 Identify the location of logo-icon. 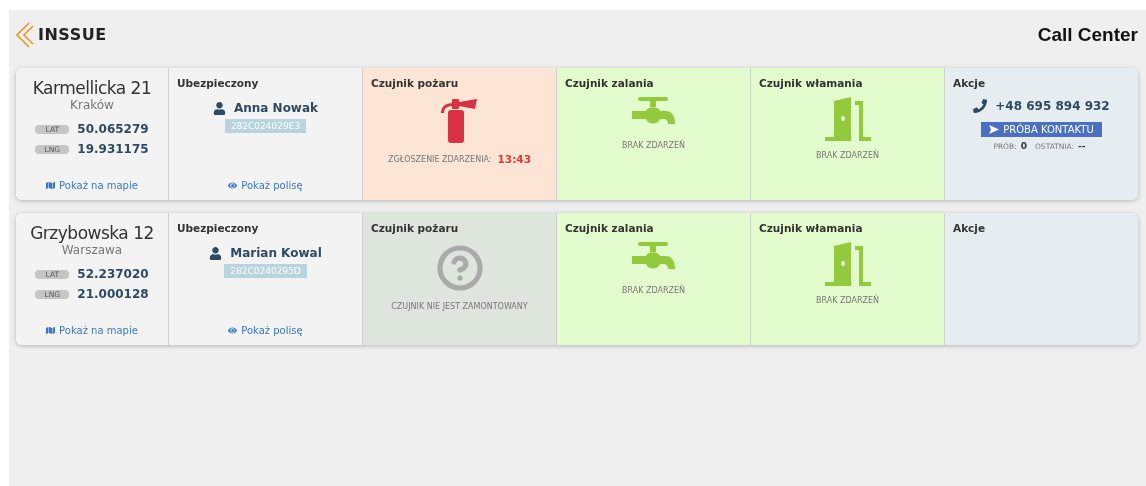
(26, 34).